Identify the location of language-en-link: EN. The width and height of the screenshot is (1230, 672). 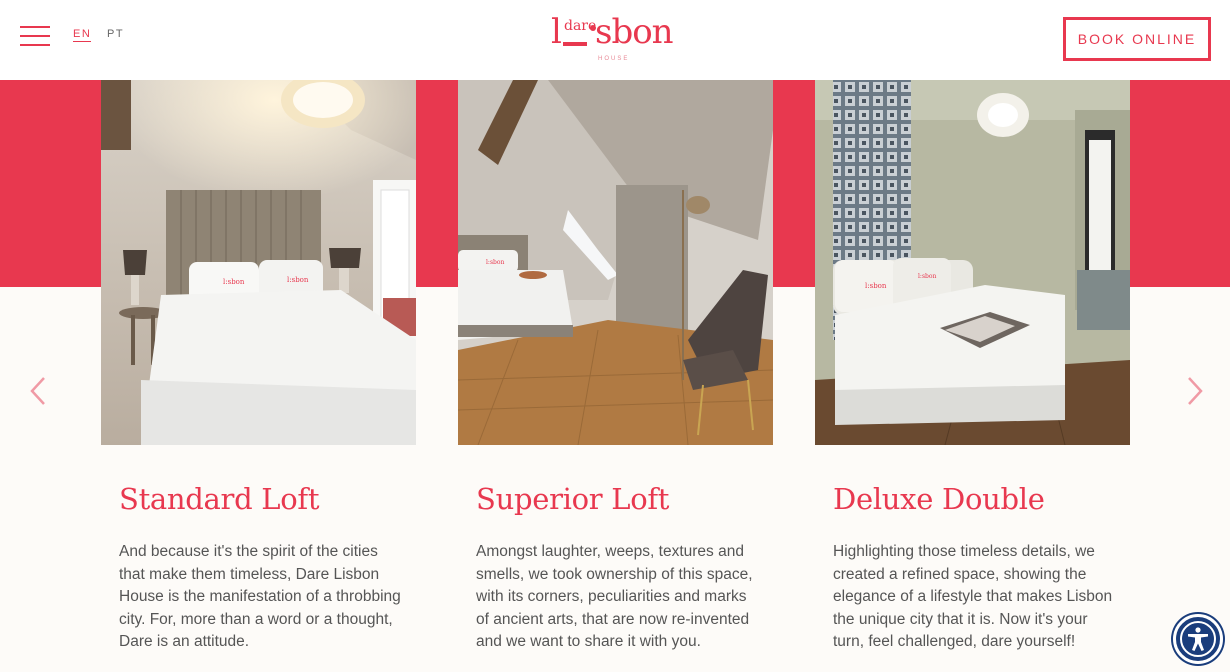
(82, 35).